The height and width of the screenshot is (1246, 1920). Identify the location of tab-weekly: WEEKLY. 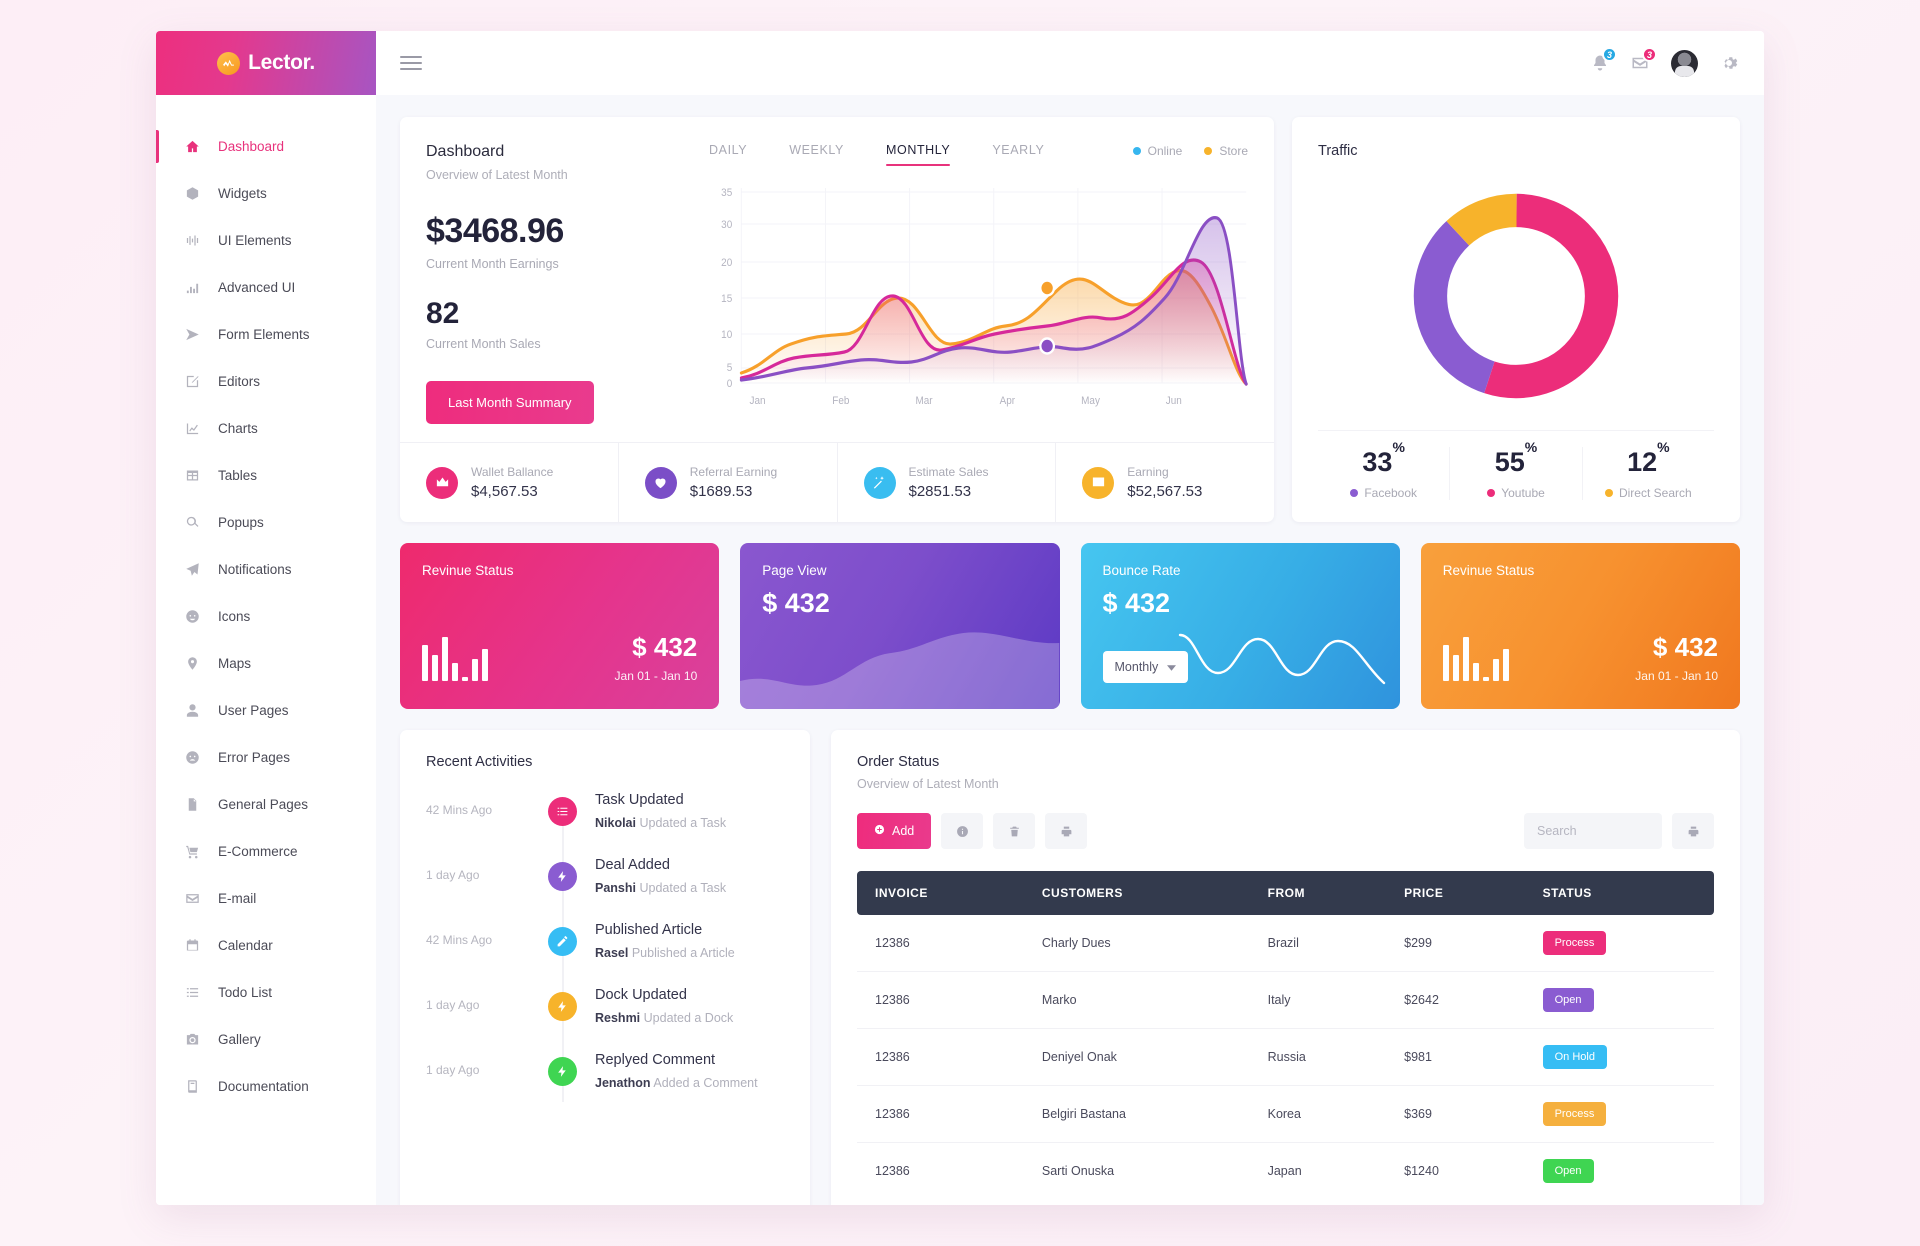
(816, 154).